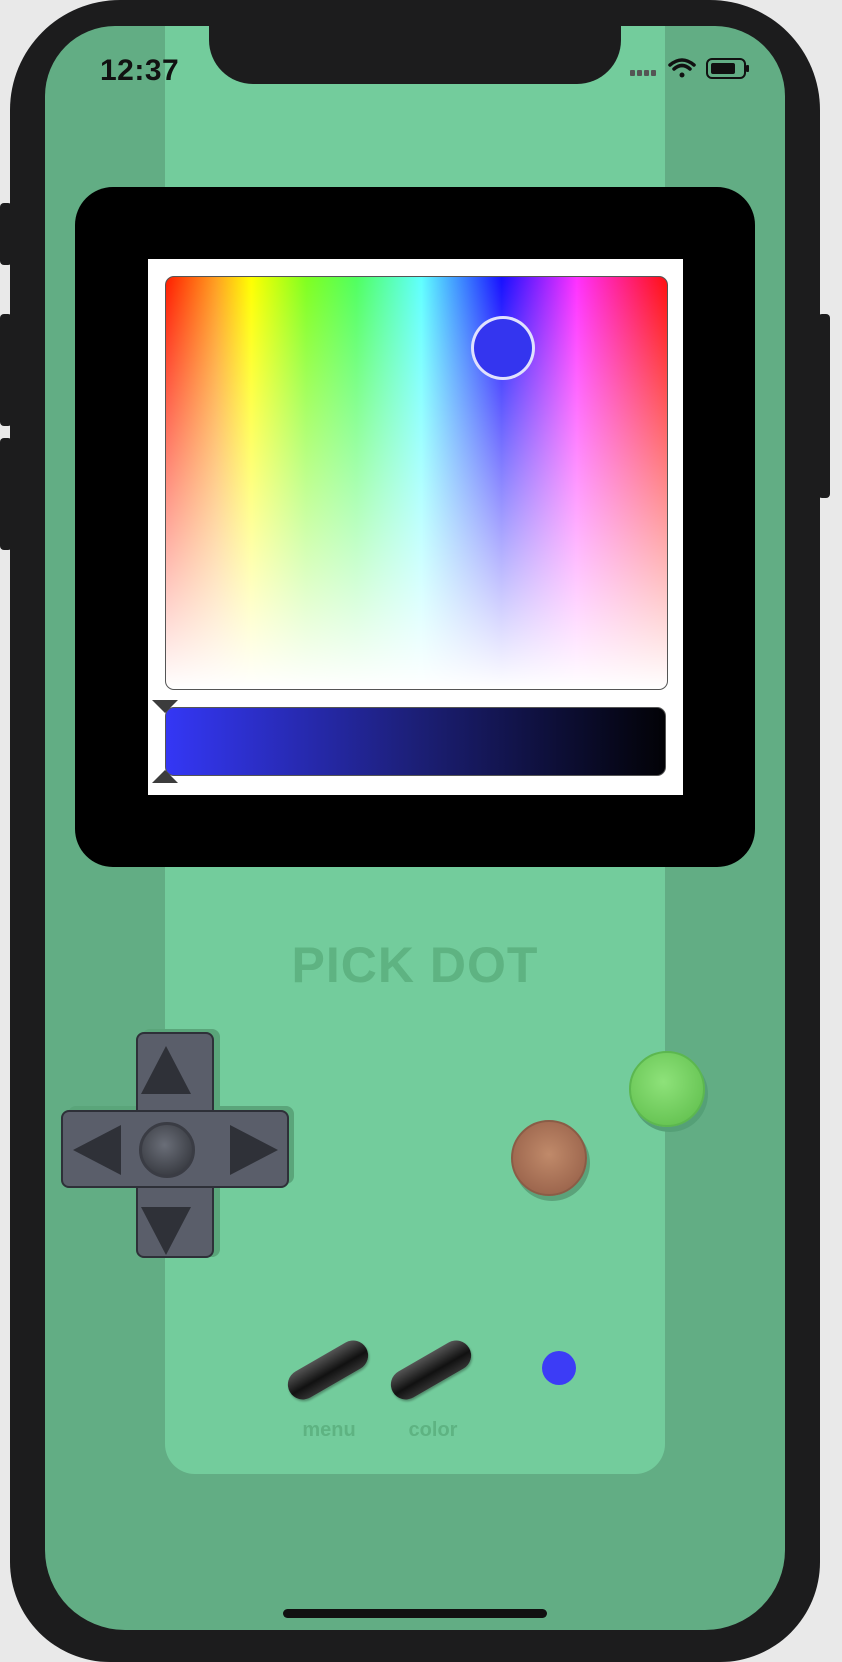 Image resolution: width=842 pixels, height=1662 pixels. Describe the element at coordinates (415, 42) in the screenshot. I see `notch` at that location.